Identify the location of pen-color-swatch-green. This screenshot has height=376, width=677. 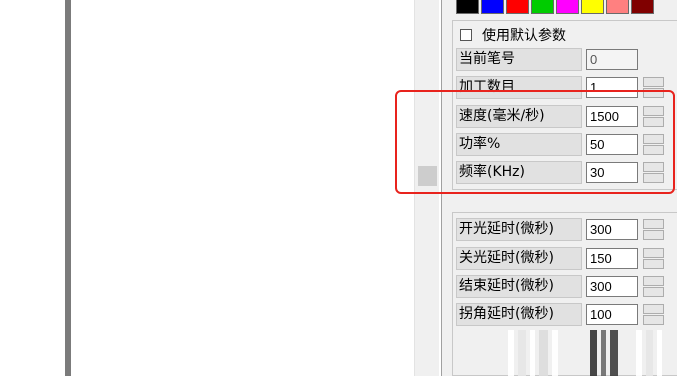
(542, 7).